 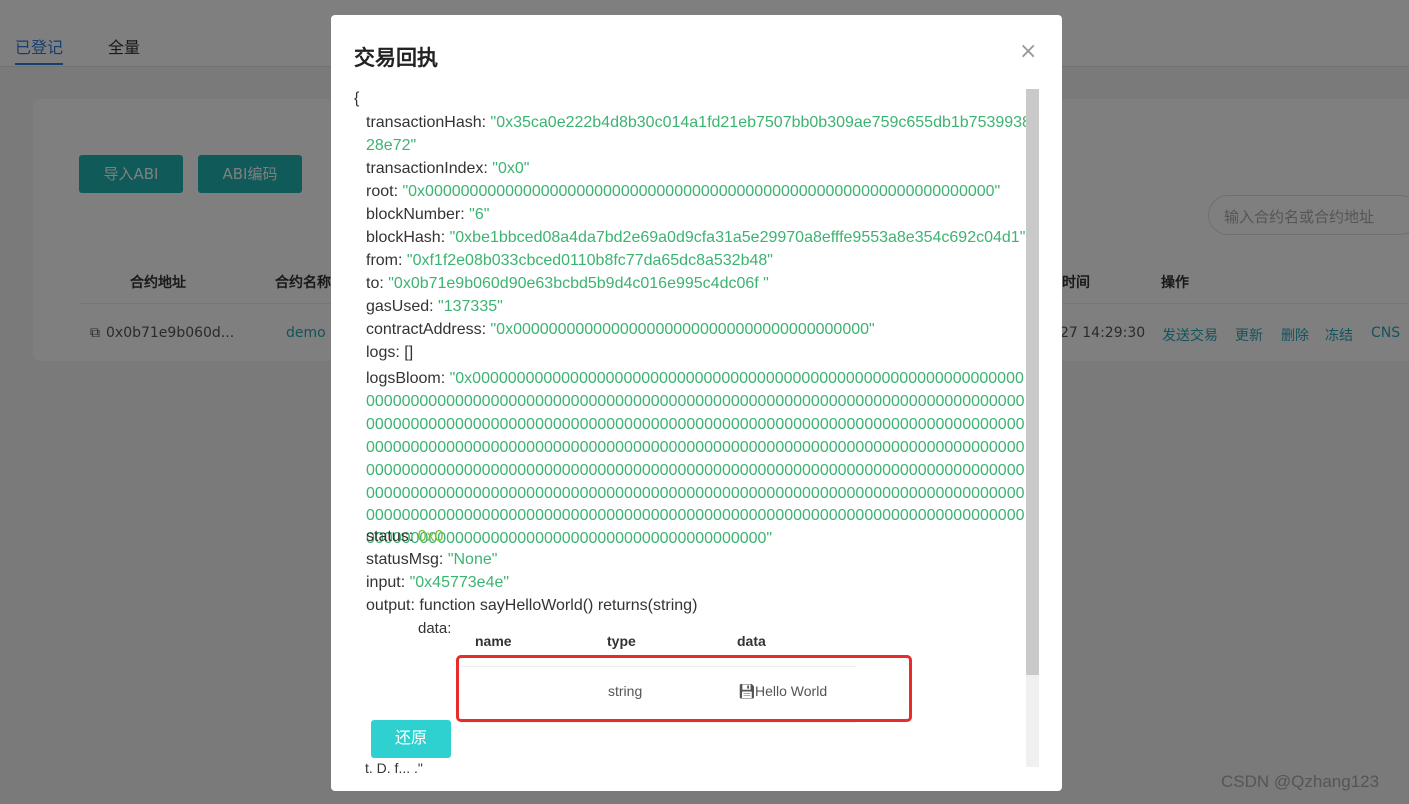 I want to click on highlight-annotation-box, so click(x=684, y=688).